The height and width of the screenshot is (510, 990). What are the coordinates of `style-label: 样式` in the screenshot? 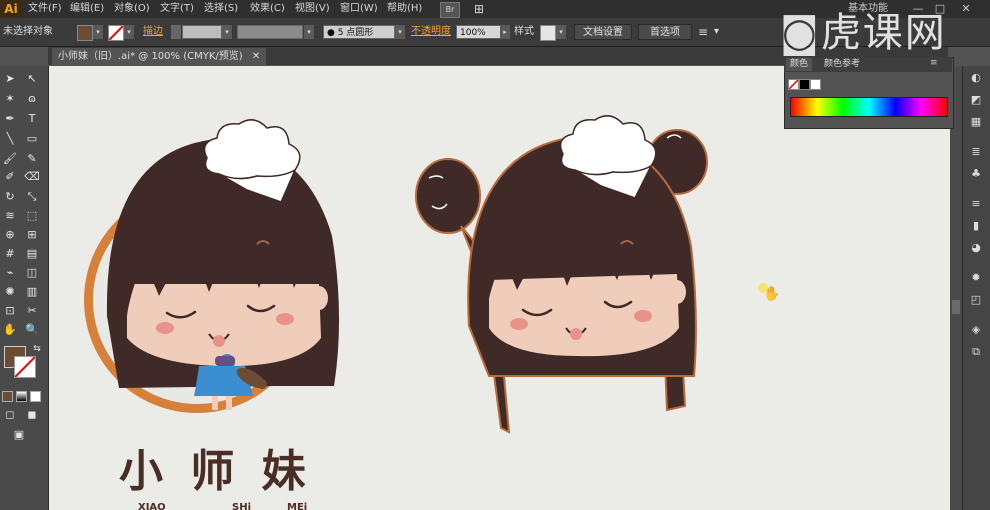 It's located at (524, 31).